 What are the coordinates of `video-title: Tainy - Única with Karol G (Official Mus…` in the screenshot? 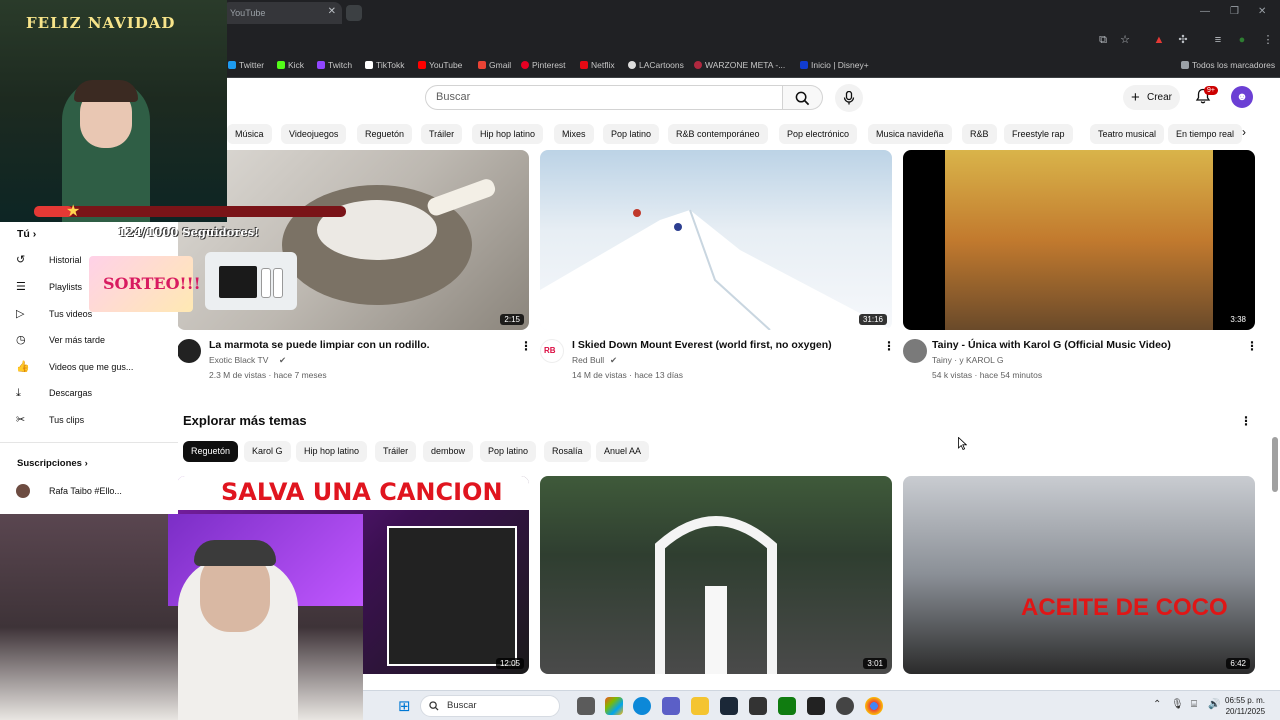 It's located at (1051, 345).